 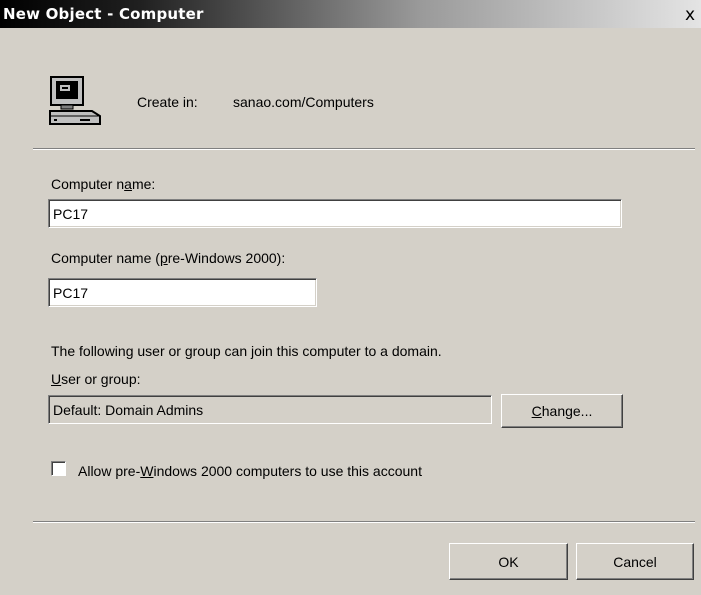 I want to click on create-in-label: Create in:, so click(x=167, y=102).